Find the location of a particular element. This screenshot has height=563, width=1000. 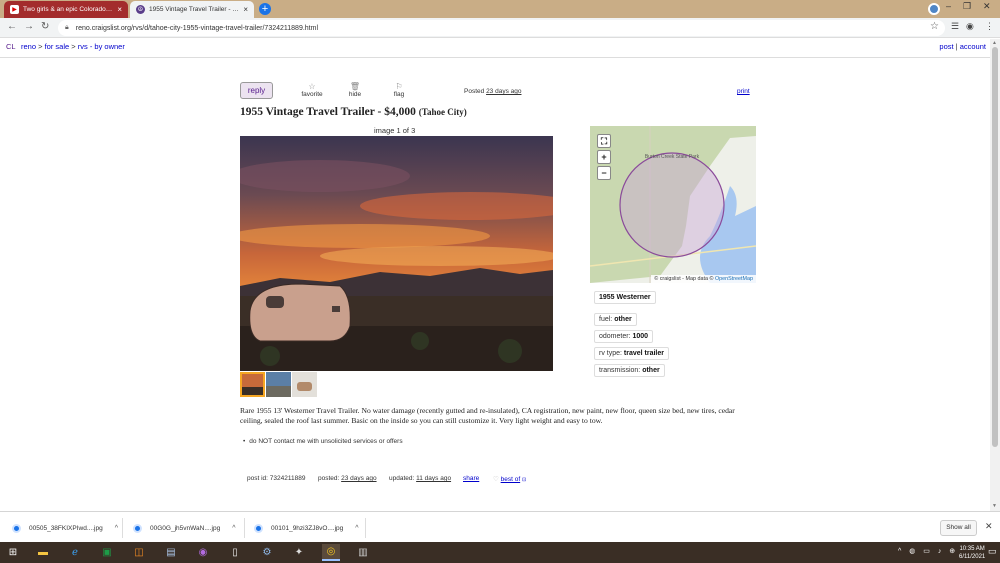

menu-icon: ⋮ is located at coordinates (989, 26).